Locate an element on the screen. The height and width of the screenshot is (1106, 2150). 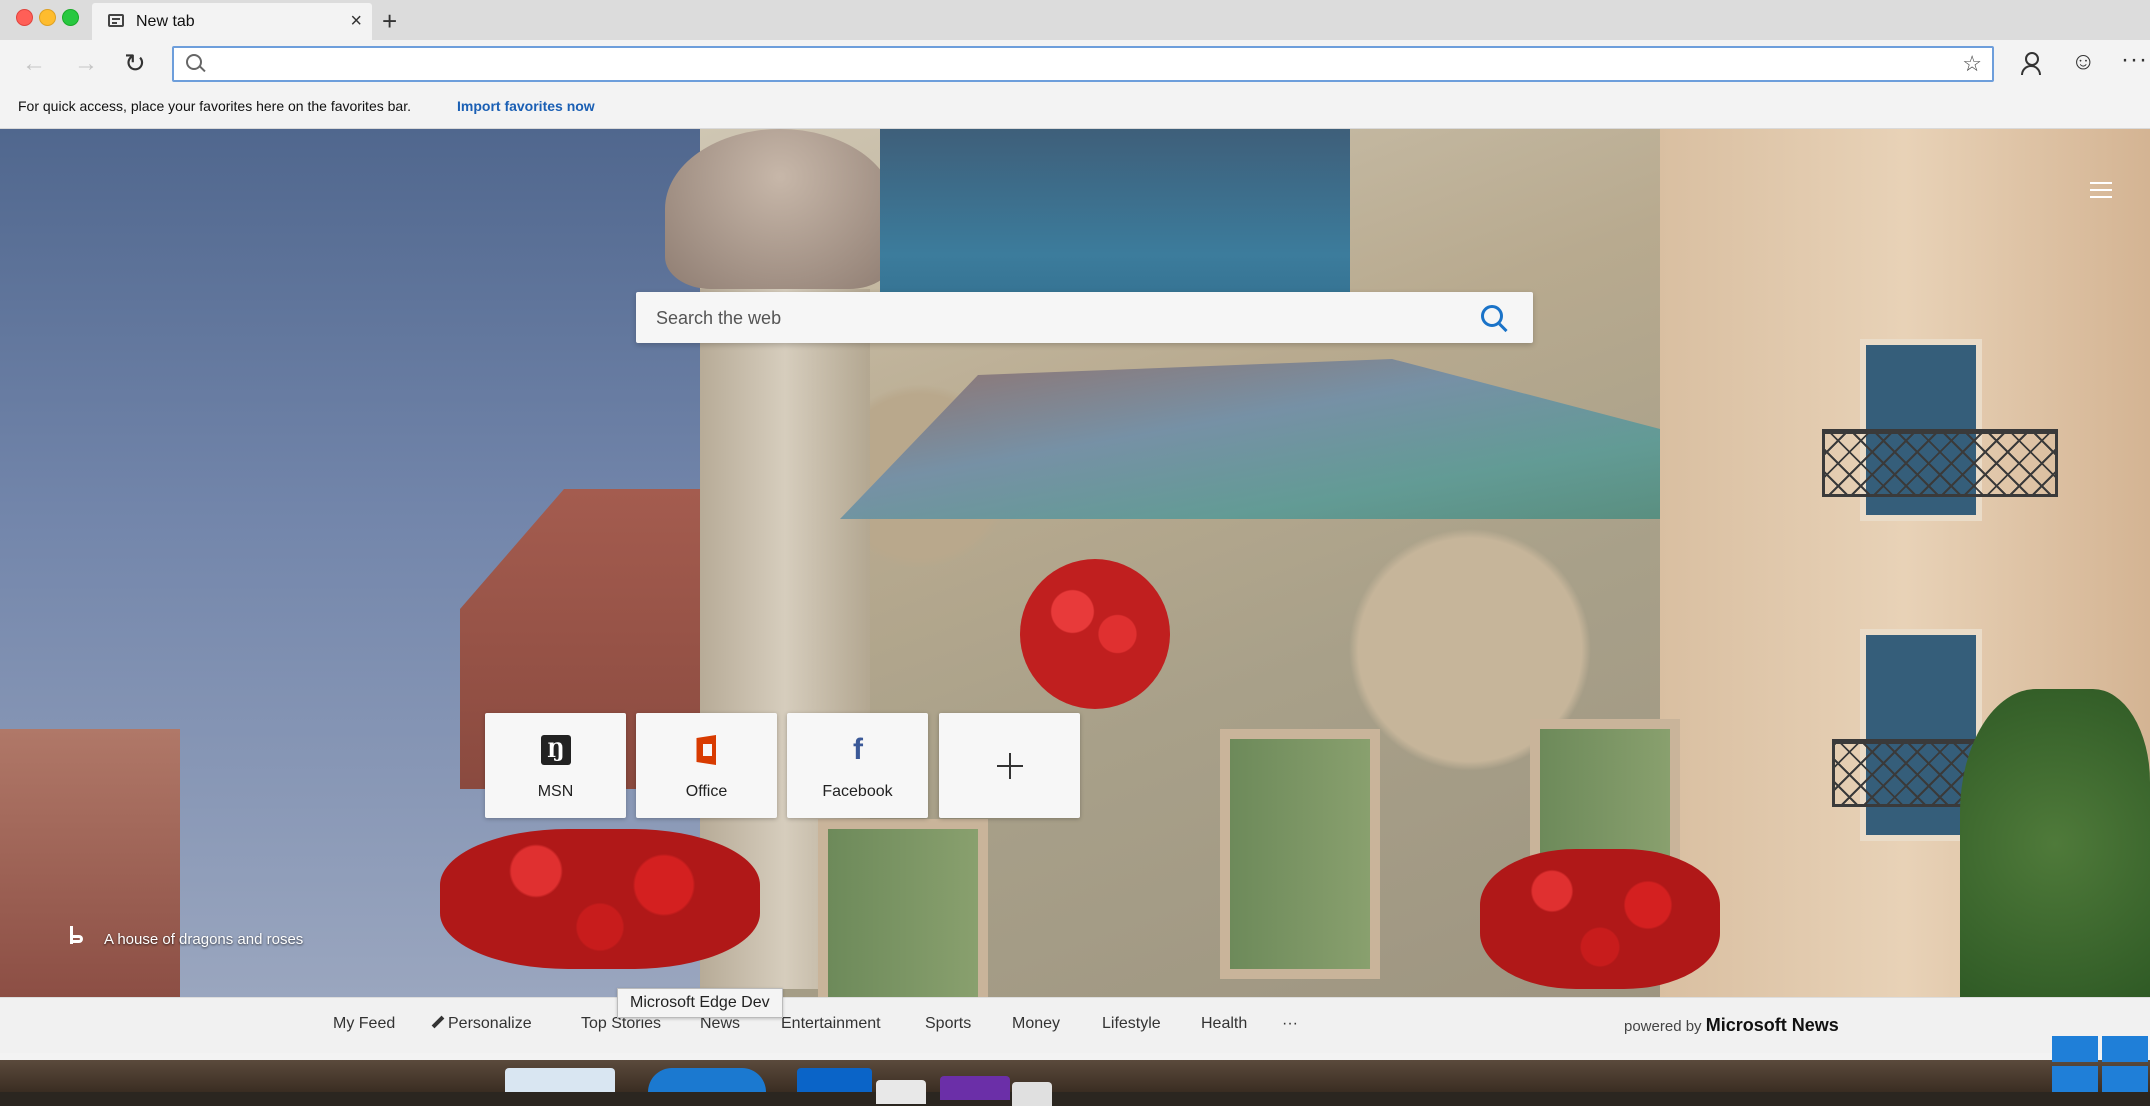
powered-by-label: powered by Microsoft News is located at coordinates (1731, 1025).